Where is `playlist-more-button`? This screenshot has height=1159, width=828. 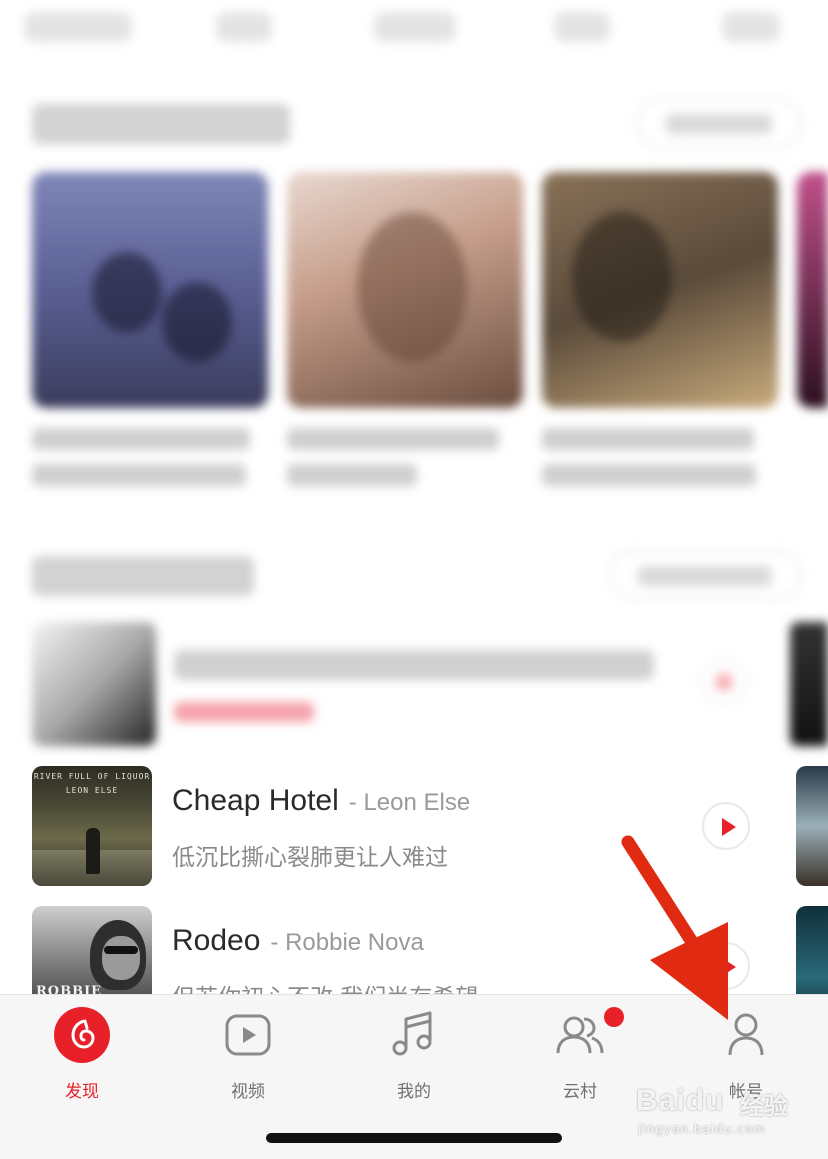
playlist-more-button is located at coordinates (719, 123).